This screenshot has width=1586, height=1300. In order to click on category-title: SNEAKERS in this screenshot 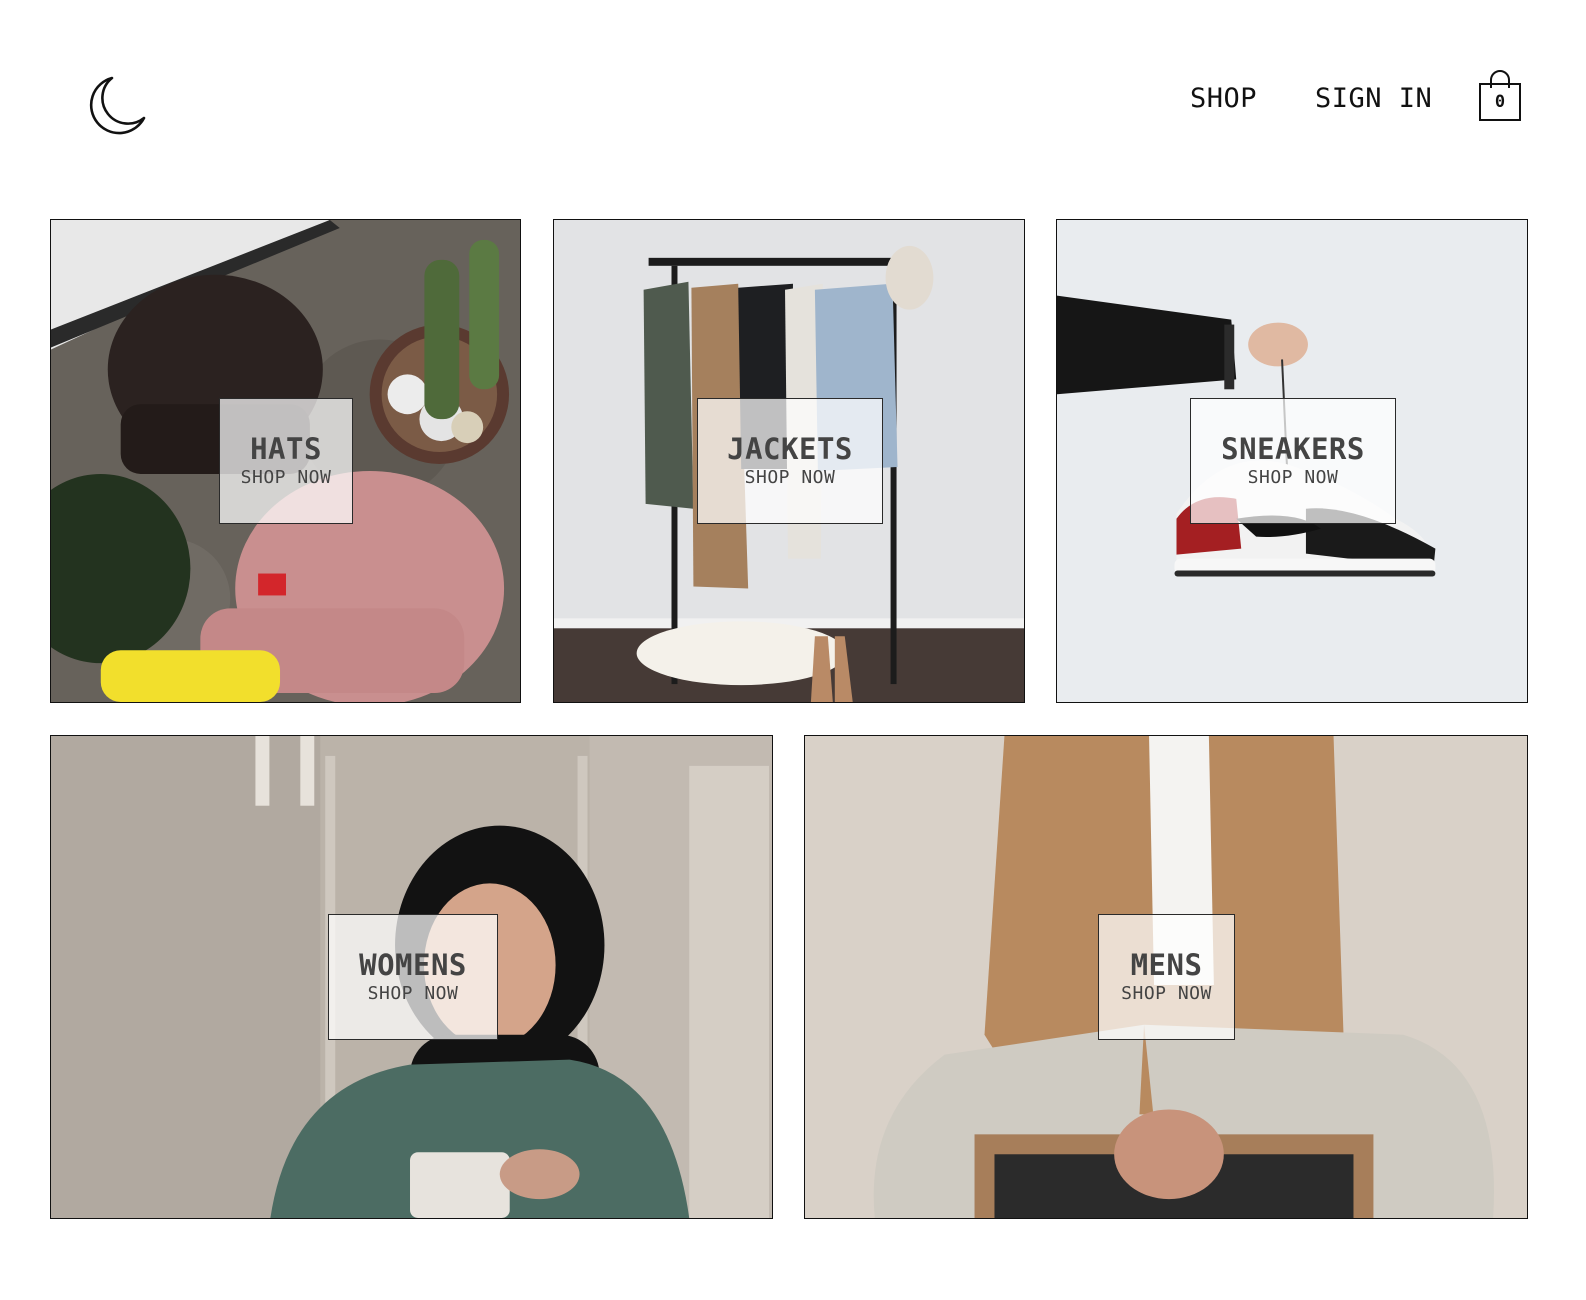, I will do `click(1293, 449)`.